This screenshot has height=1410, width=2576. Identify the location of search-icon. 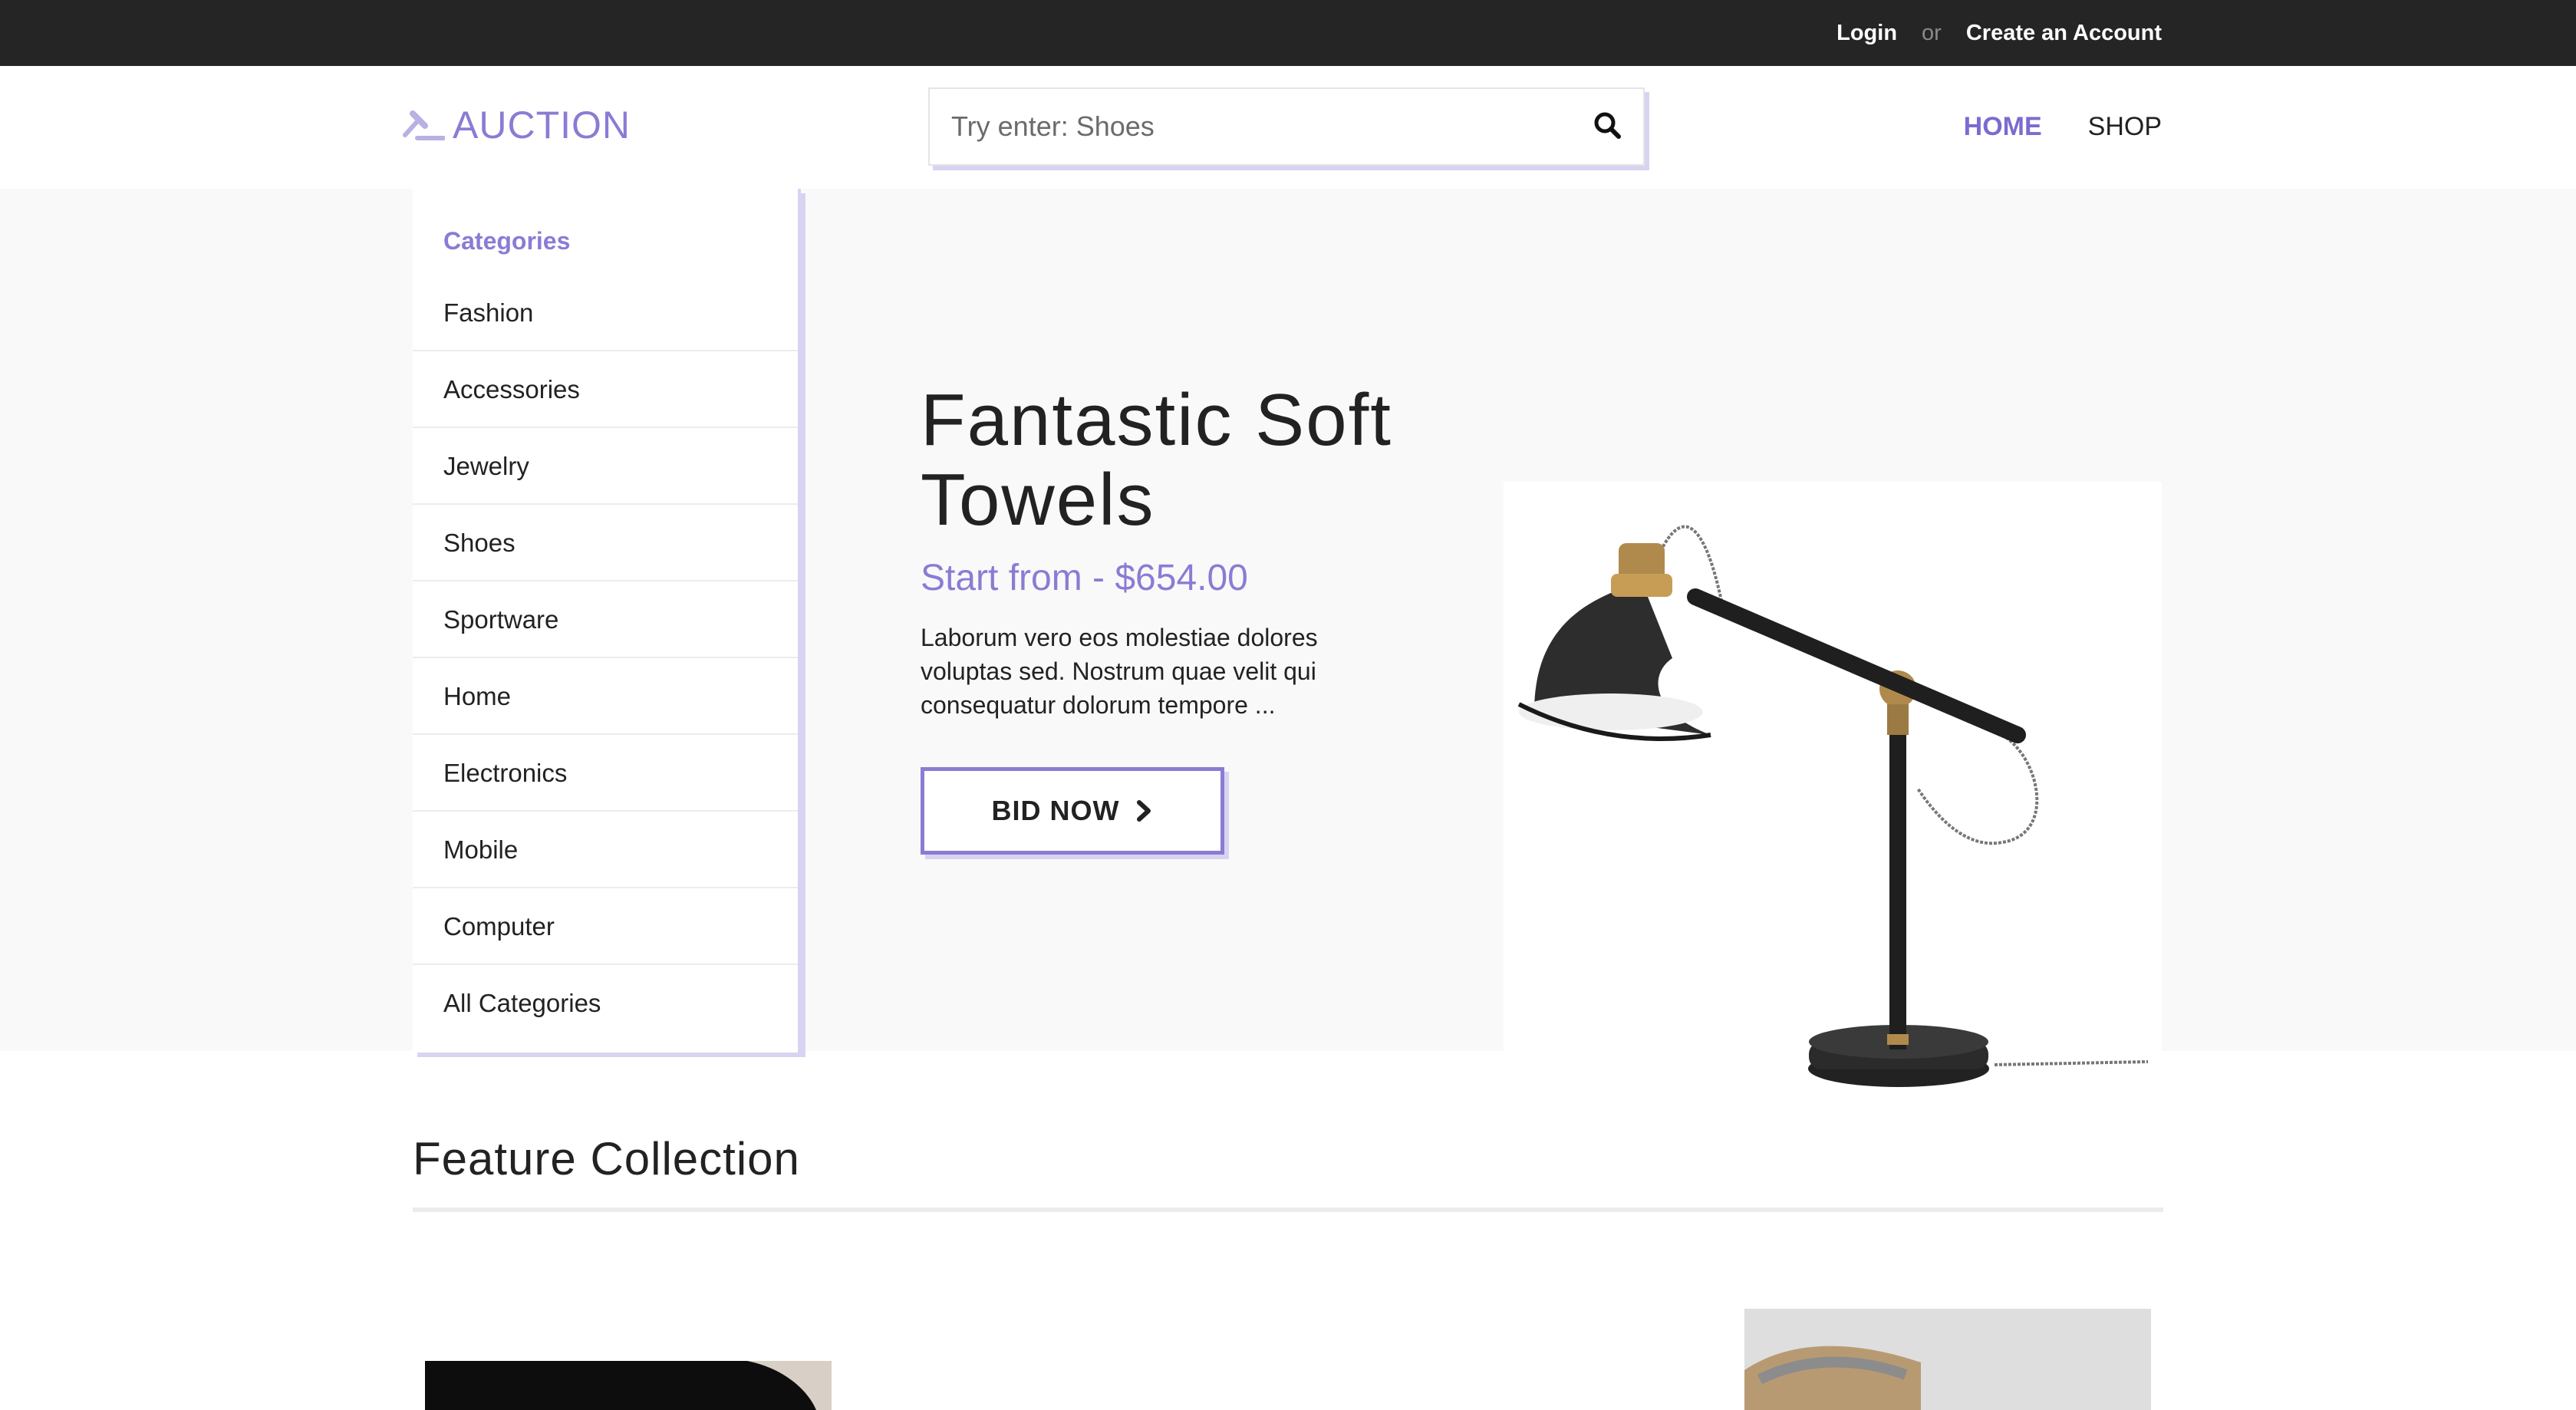
(1607, 125).